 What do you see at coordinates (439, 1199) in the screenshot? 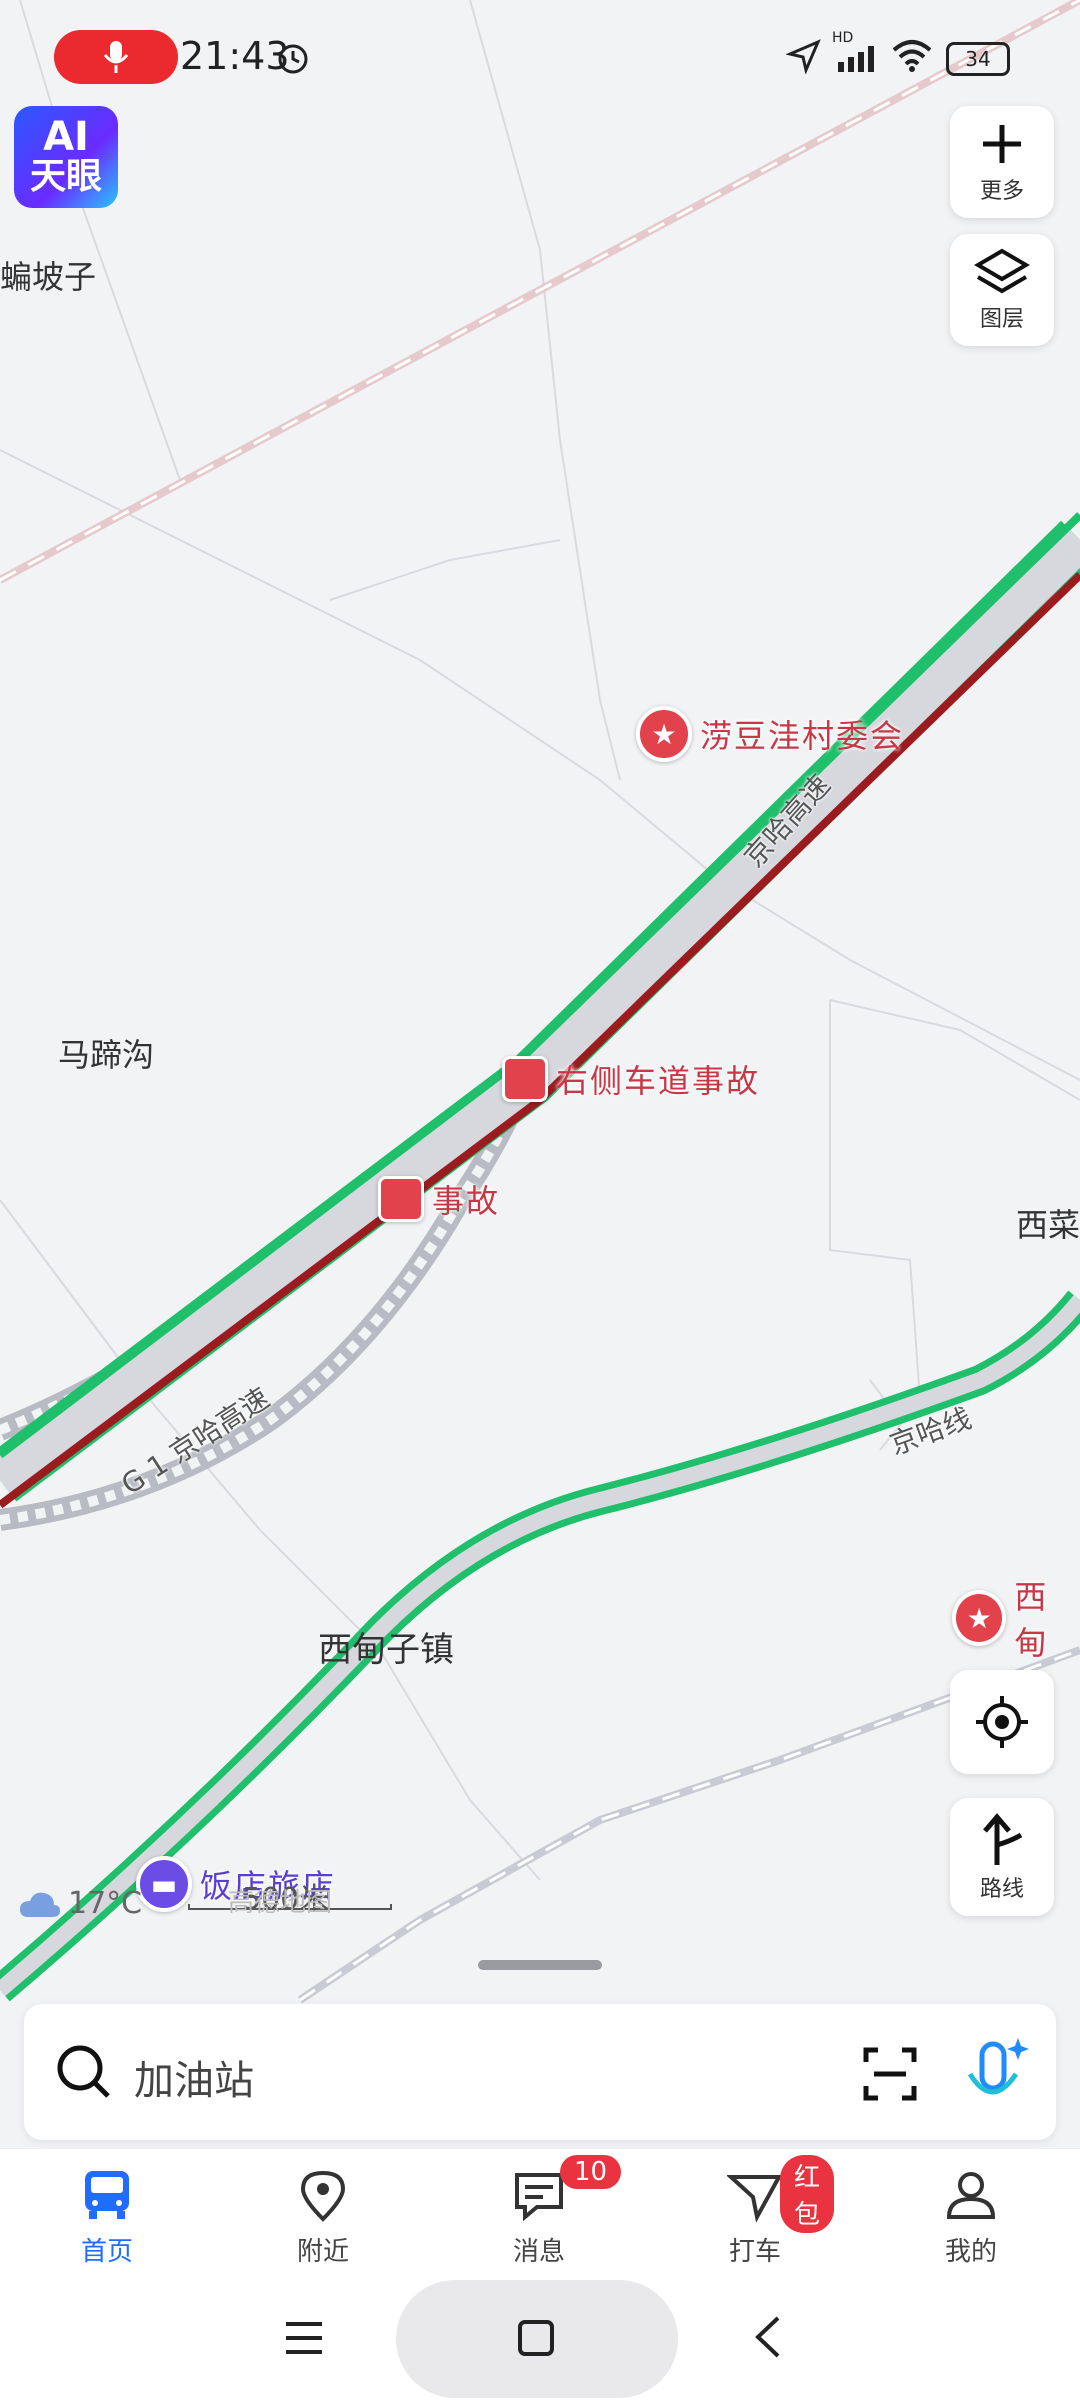
I see `incident-marker: 事故` at bounding box center [439, 1199].